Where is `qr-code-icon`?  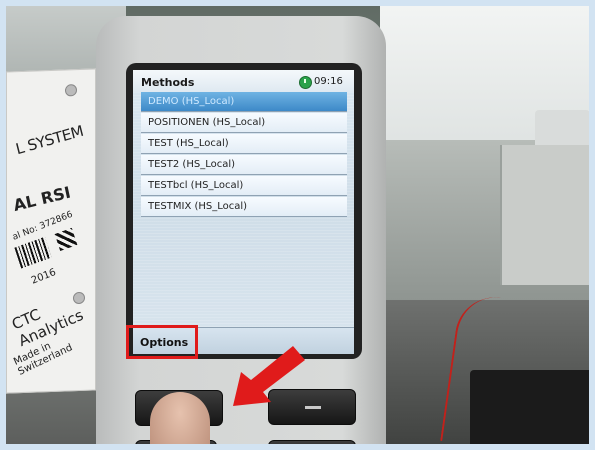 qr-code-icon is located at coordinates (66, 239).